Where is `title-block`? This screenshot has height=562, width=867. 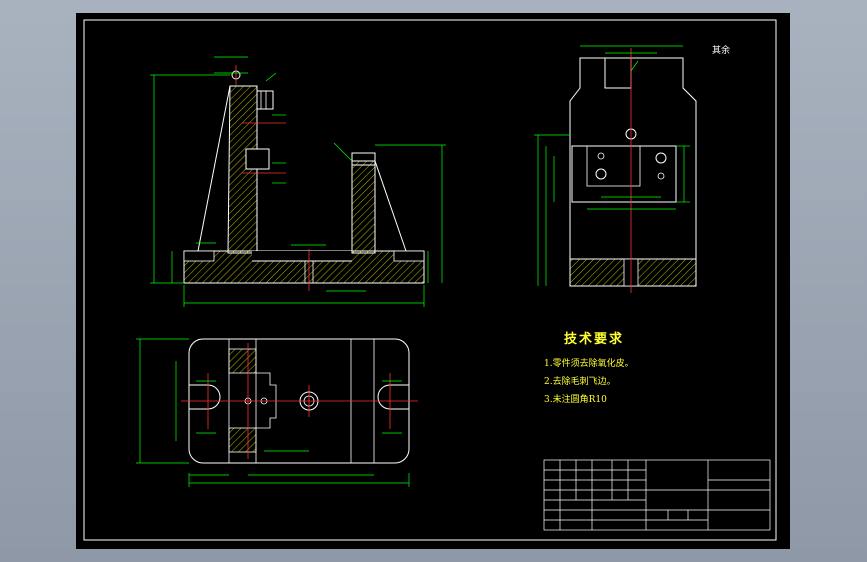 title-block is located at coordinates (657, 495).